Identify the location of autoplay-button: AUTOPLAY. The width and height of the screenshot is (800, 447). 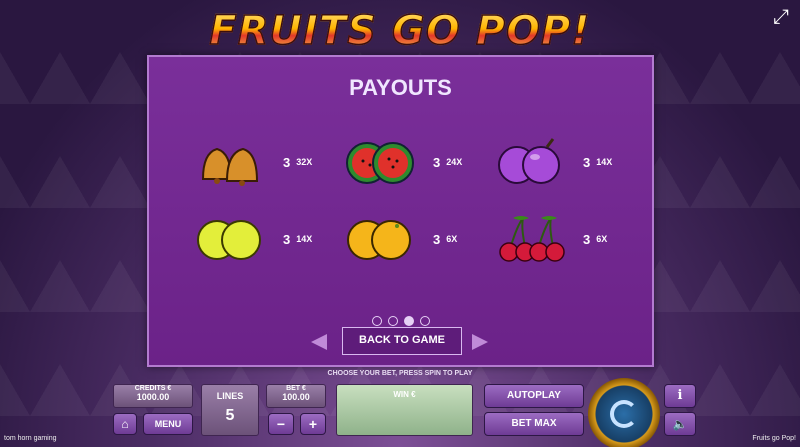
(534, 396).